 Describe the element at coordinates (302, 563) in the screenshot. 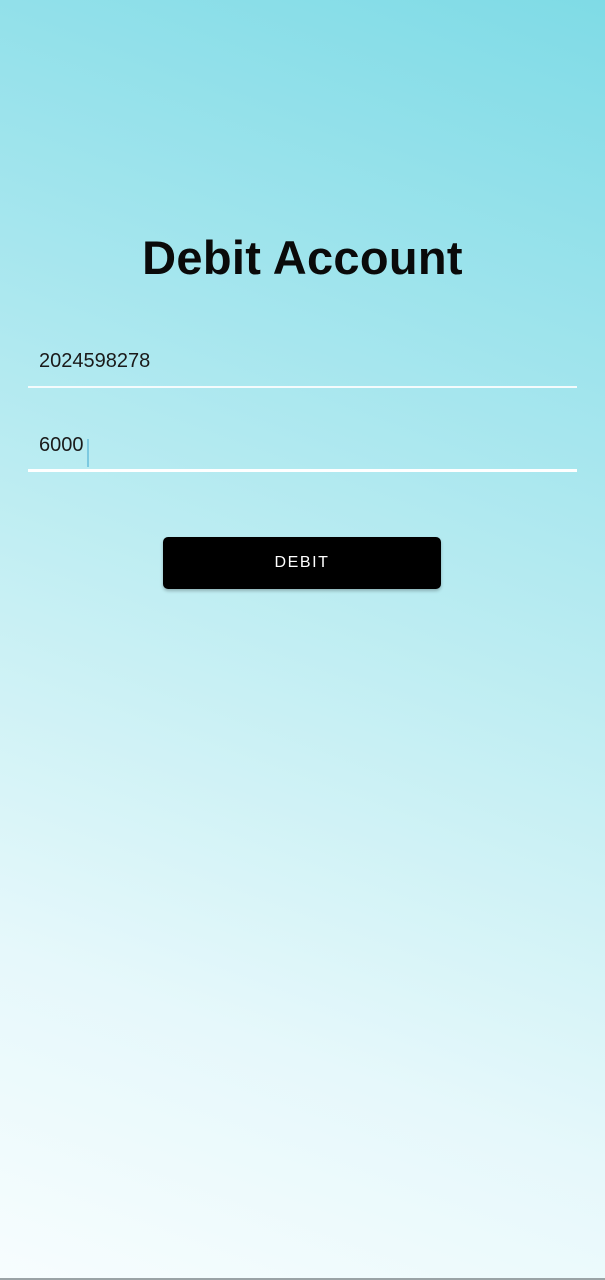

I see `debit-button: DEBIT` at that location.